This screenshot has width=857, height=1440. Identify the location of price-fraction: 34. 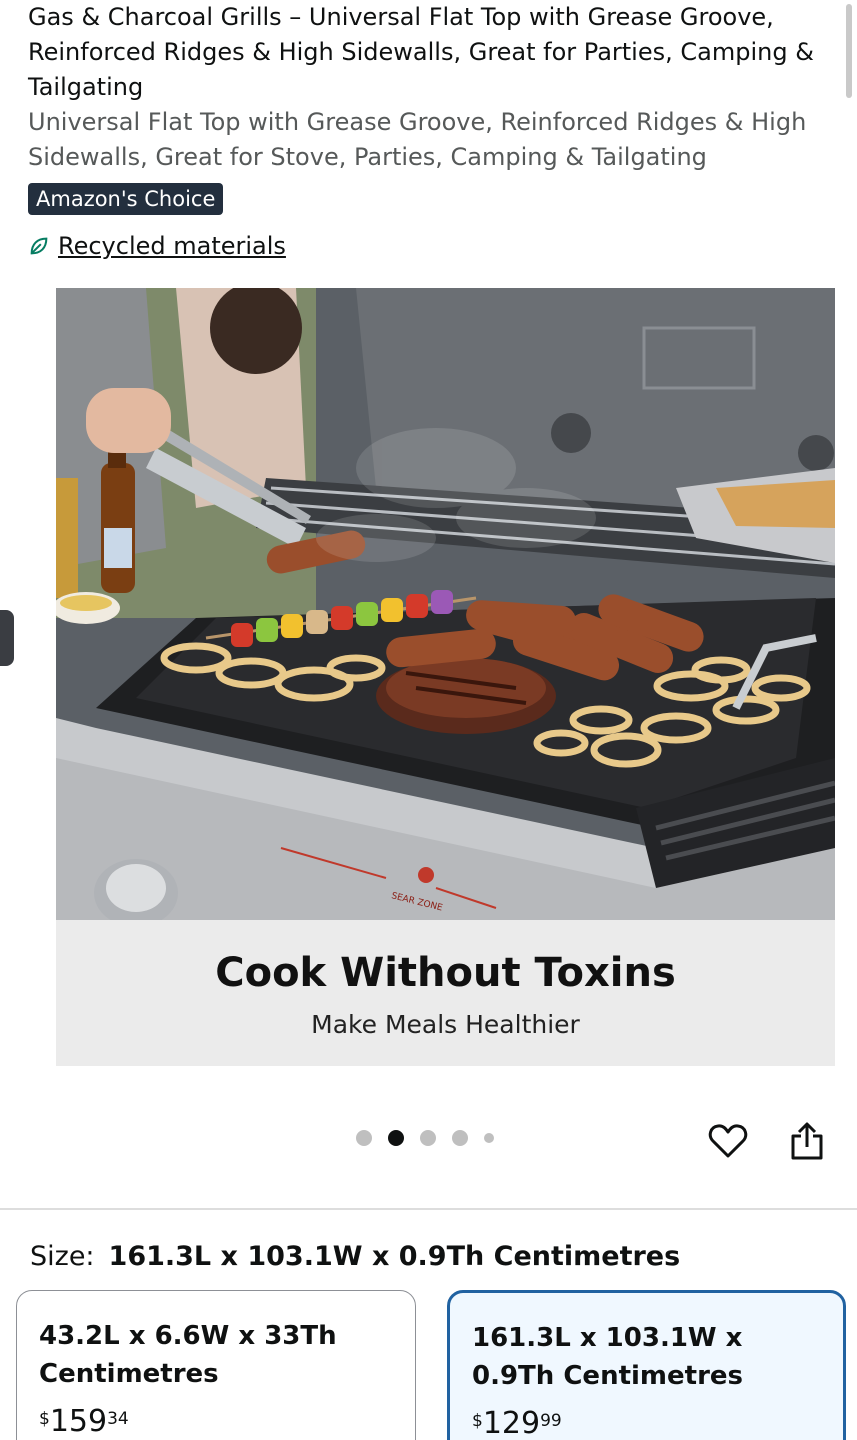
(118, 1419).